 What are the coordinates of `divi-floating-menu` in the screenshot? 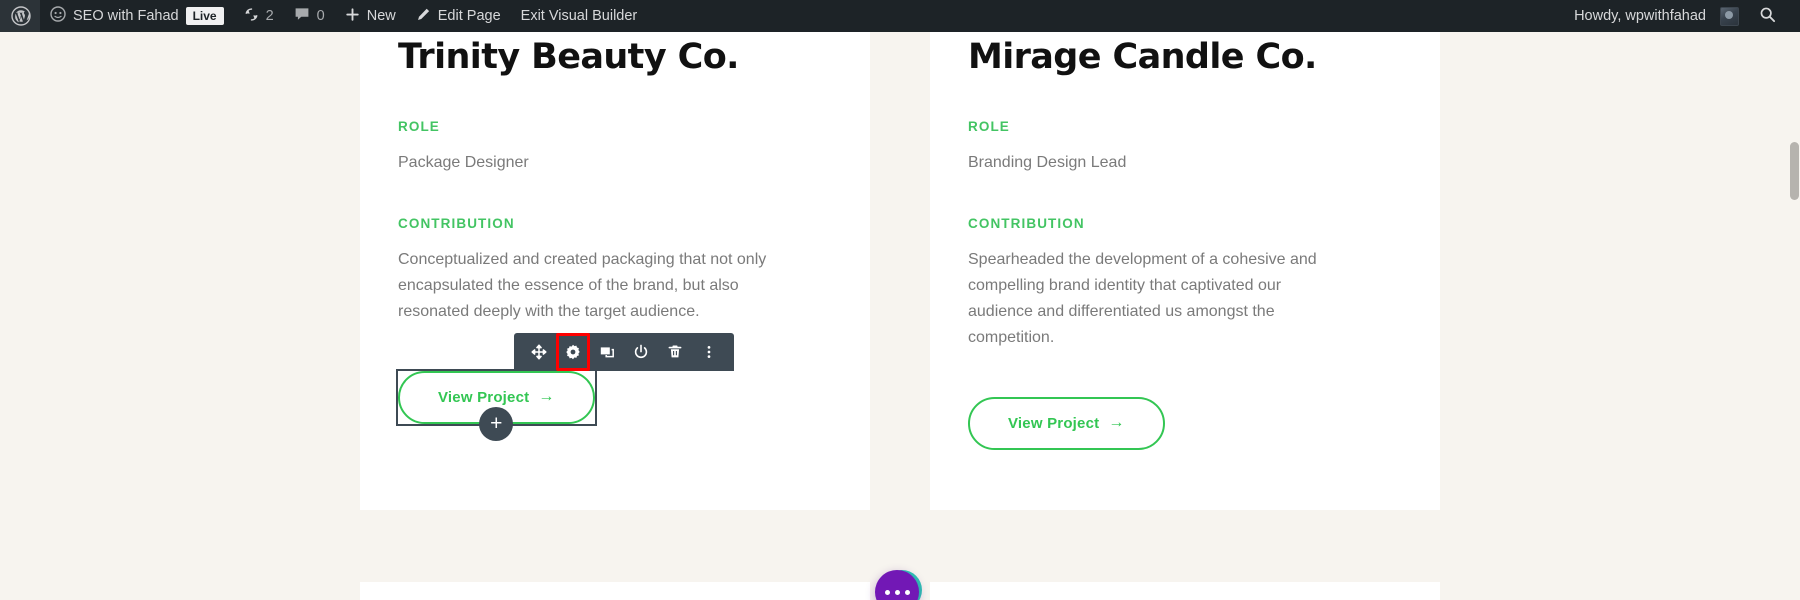 It's located at (898, 585).